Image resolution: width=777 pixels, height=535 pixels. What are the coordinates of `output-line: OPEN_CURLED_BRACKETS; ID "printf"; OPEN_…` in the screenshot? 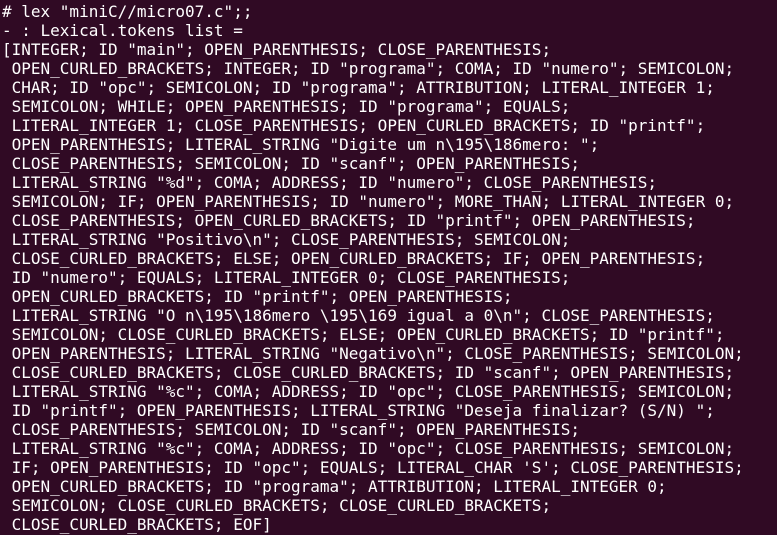 It's located at (257, 296).